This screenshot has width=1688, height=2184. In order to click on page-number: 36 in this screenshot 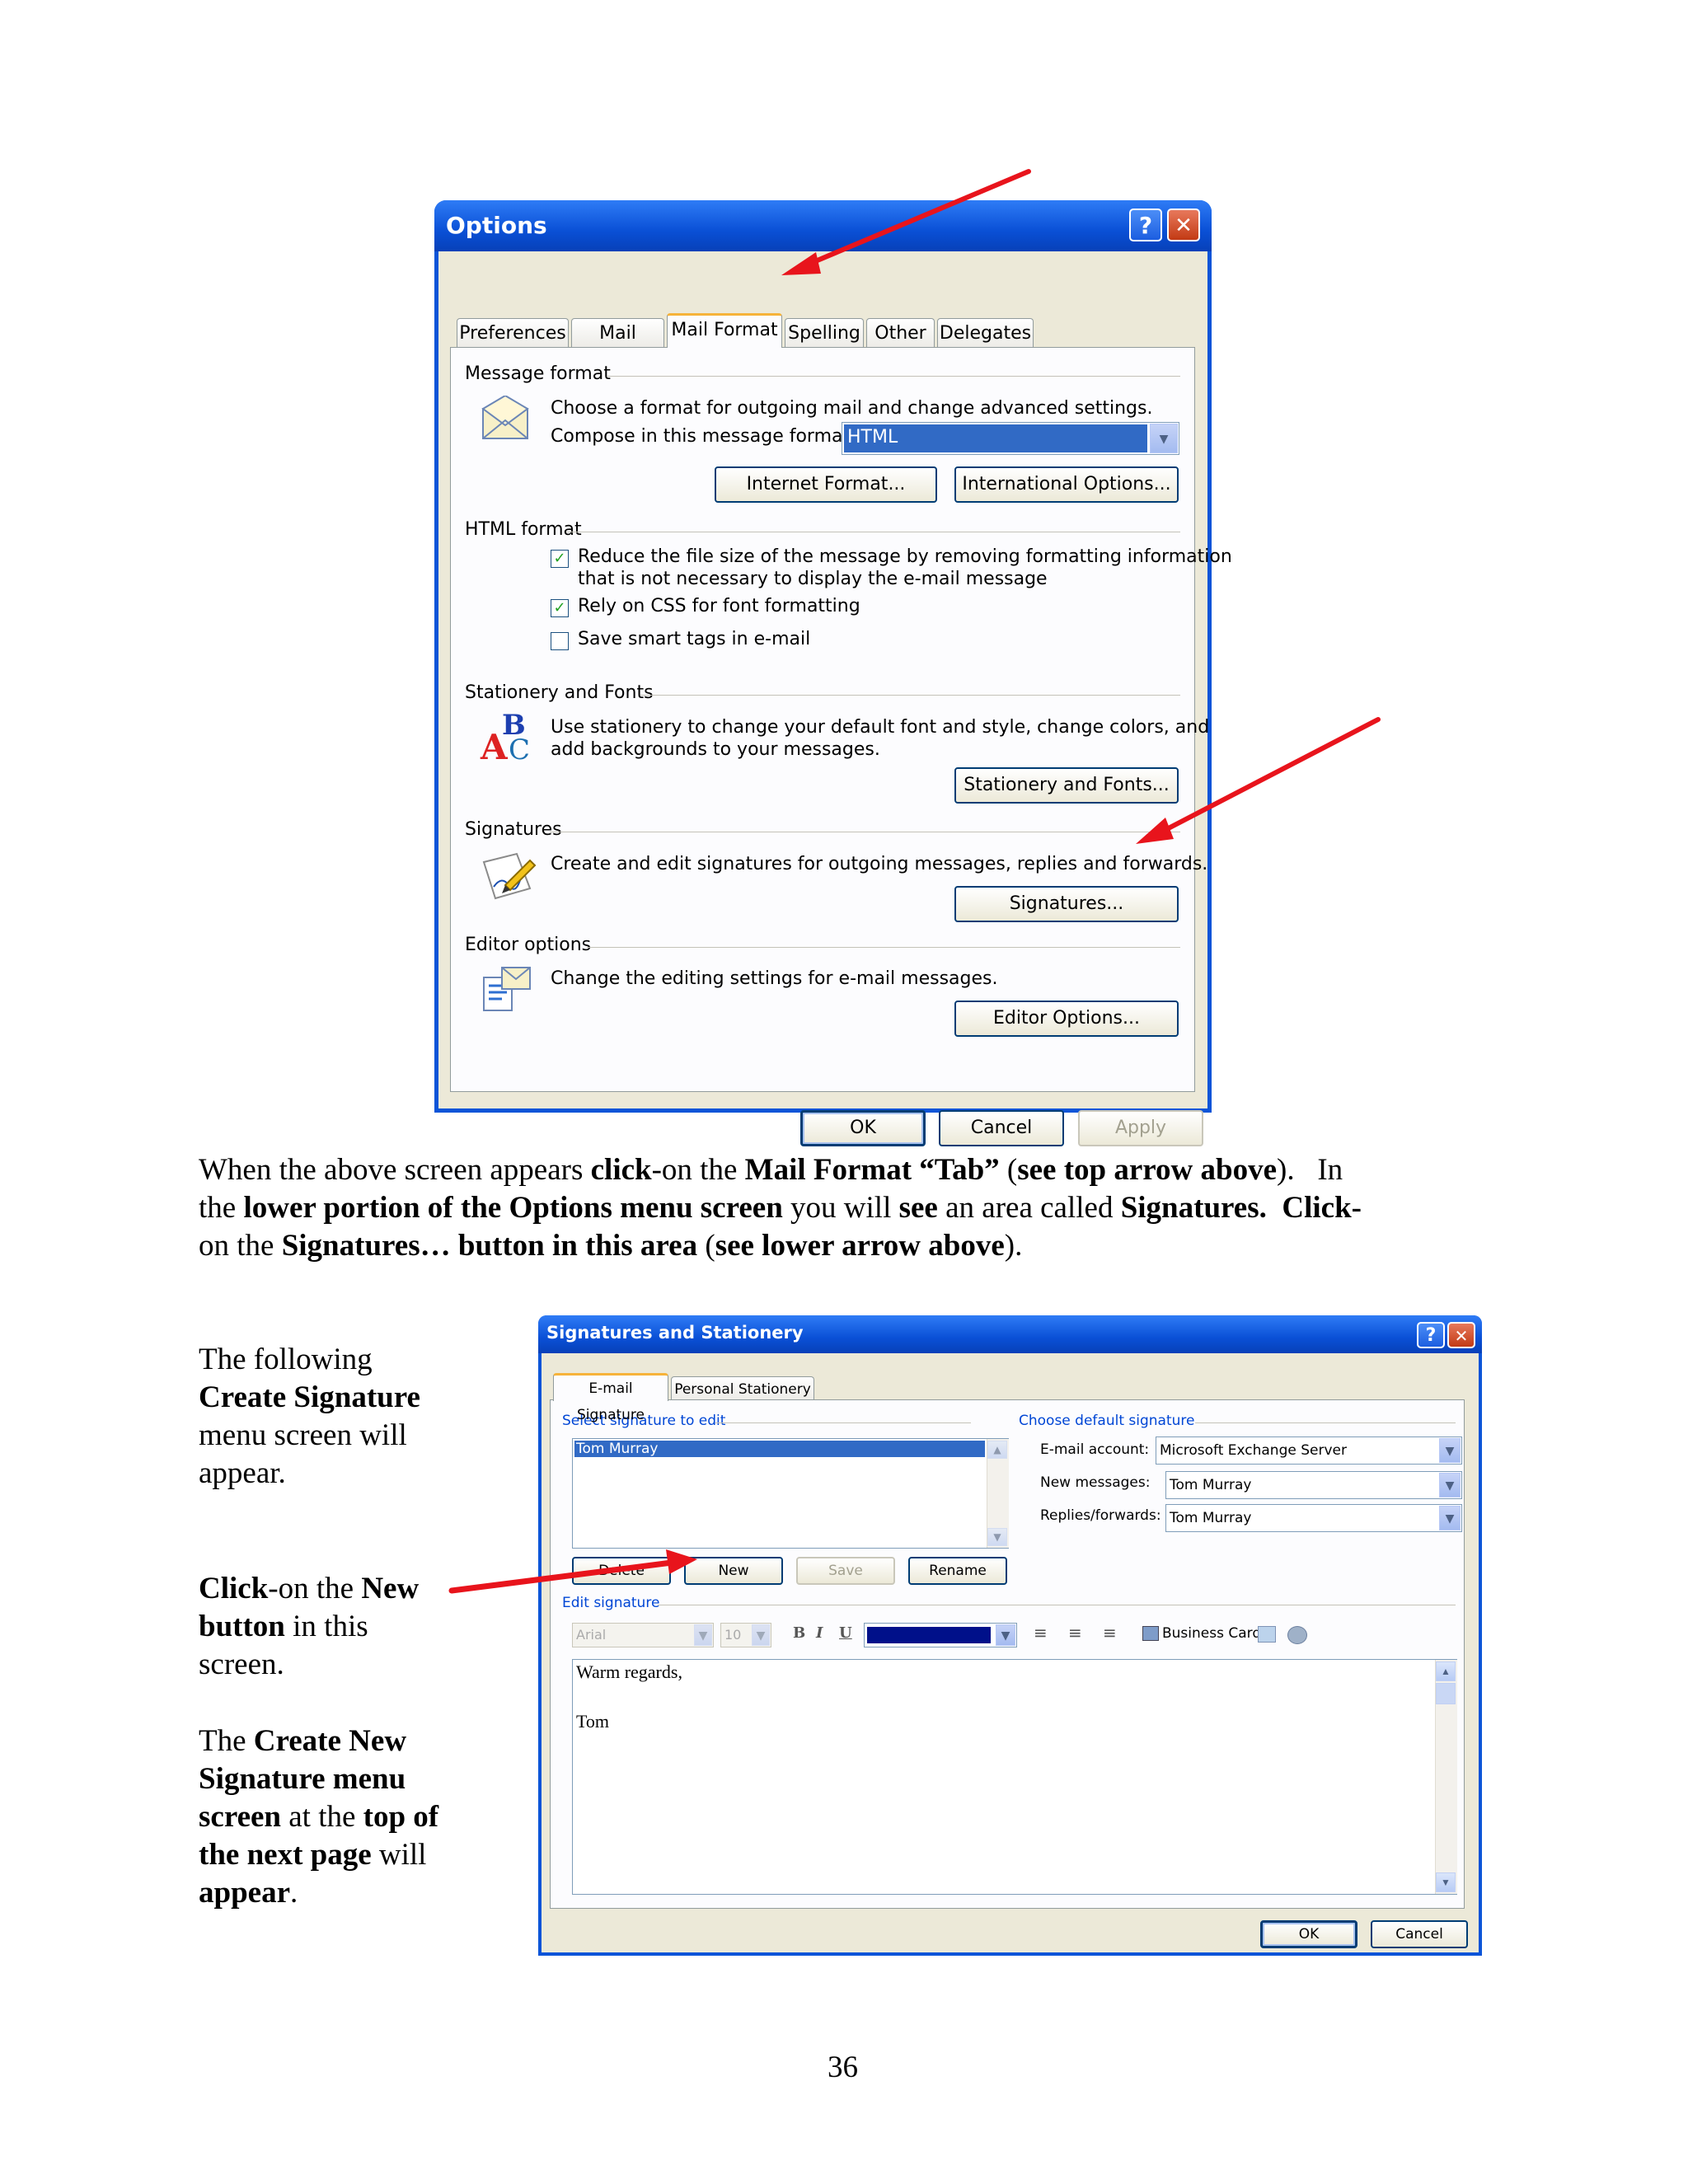, I will do `click(843, 2067)`.